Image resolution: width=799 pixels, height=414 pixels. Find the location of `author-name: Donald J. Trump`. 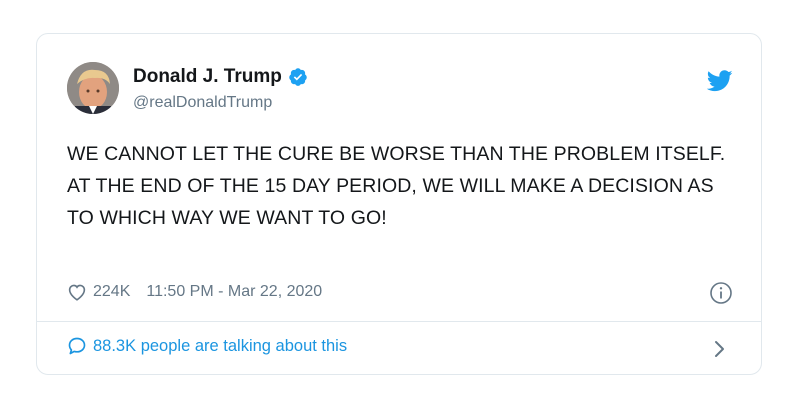

author-name: Donald J. Trump is located at coordinates (207, 77).